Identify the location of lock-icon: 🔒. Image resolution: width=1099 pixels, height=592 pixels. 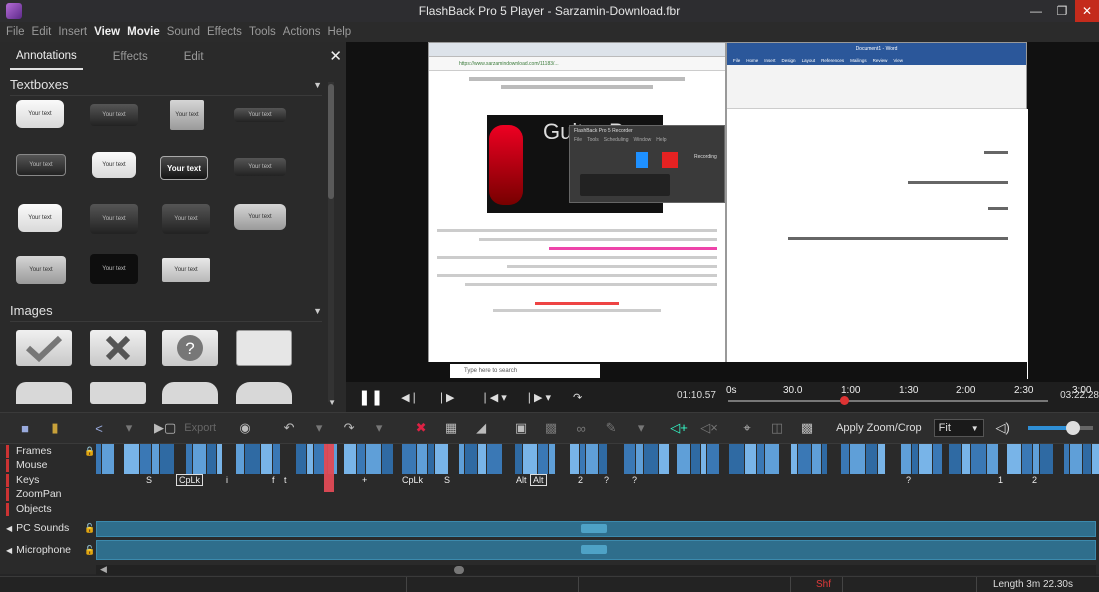
(89, 451).